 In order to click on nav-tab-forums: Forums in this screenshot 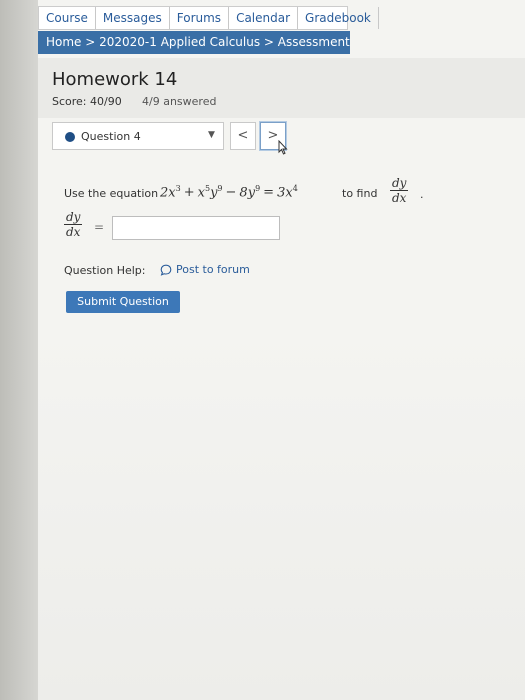, I will do `click(200, 18)`.